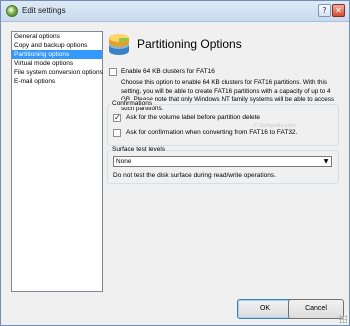 Image resolution: width=350 pixels, height=326 pixels. Describe the element at coordinates (175, 11) in the screenshot. I see `title-bar: Edit settings ? ✕` at that location.